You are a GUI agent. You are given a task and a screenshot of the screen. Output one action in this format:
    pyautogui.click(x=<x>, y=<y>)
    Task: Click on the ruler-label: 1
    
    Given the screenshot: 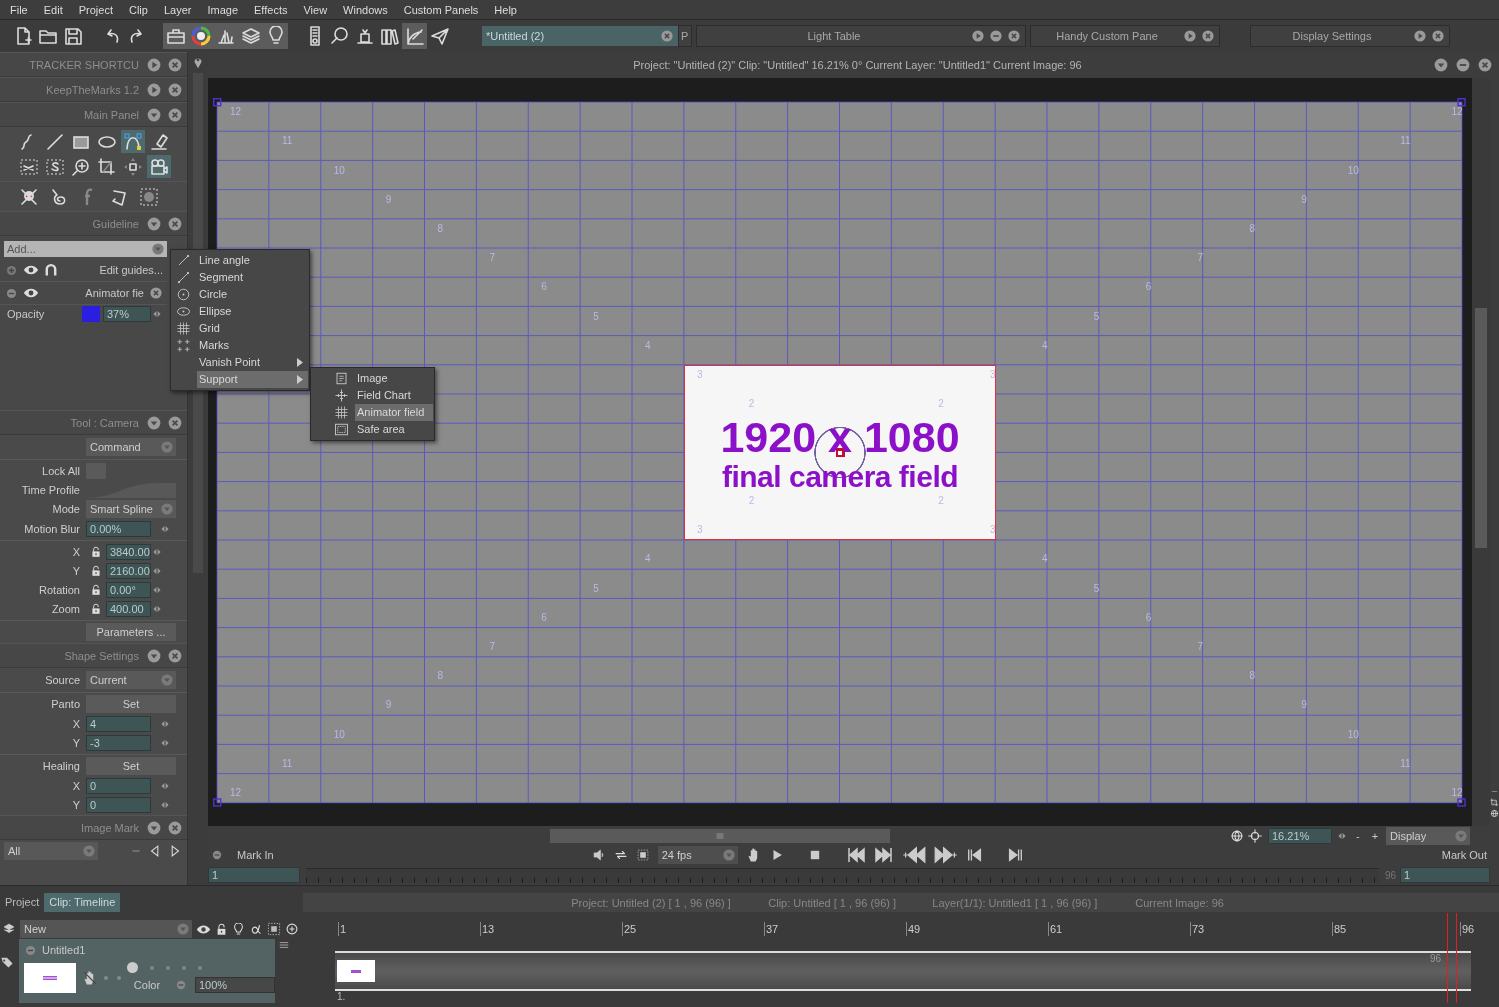 What is the action you would take?
    pyautogui.click(x=409, y=929)
    